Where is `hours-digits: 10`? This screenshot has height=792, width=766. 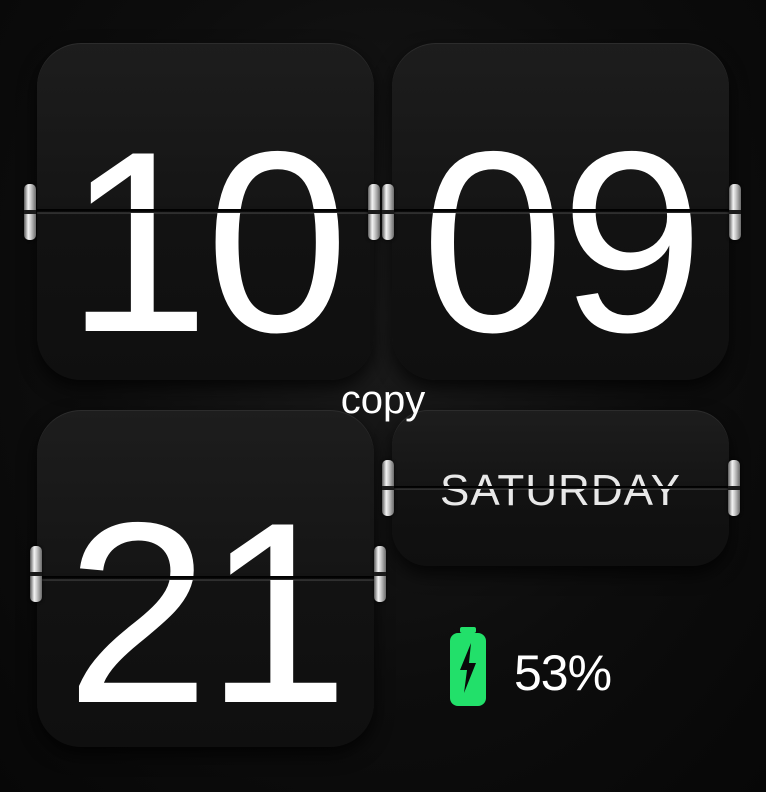 hours-digits: 10 is located at coordinates (207, 238).